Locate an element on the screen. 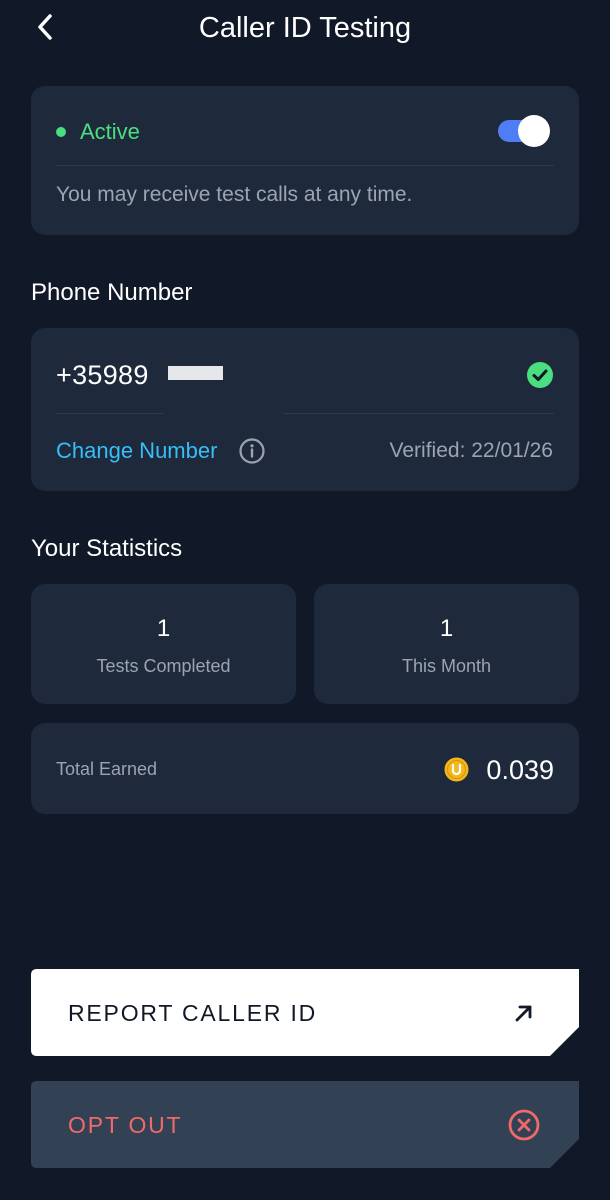 The width and height of the screenshot is (610, 1200). change-number-link: Change Number is located at coordinates (136, 451).